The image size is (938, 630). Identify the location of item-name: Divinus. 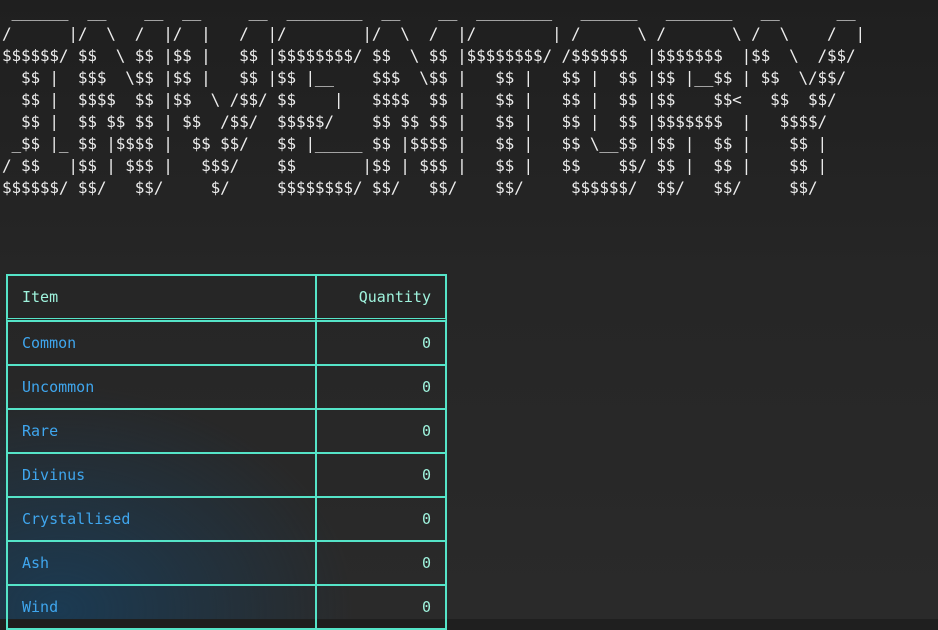
(161, 475).